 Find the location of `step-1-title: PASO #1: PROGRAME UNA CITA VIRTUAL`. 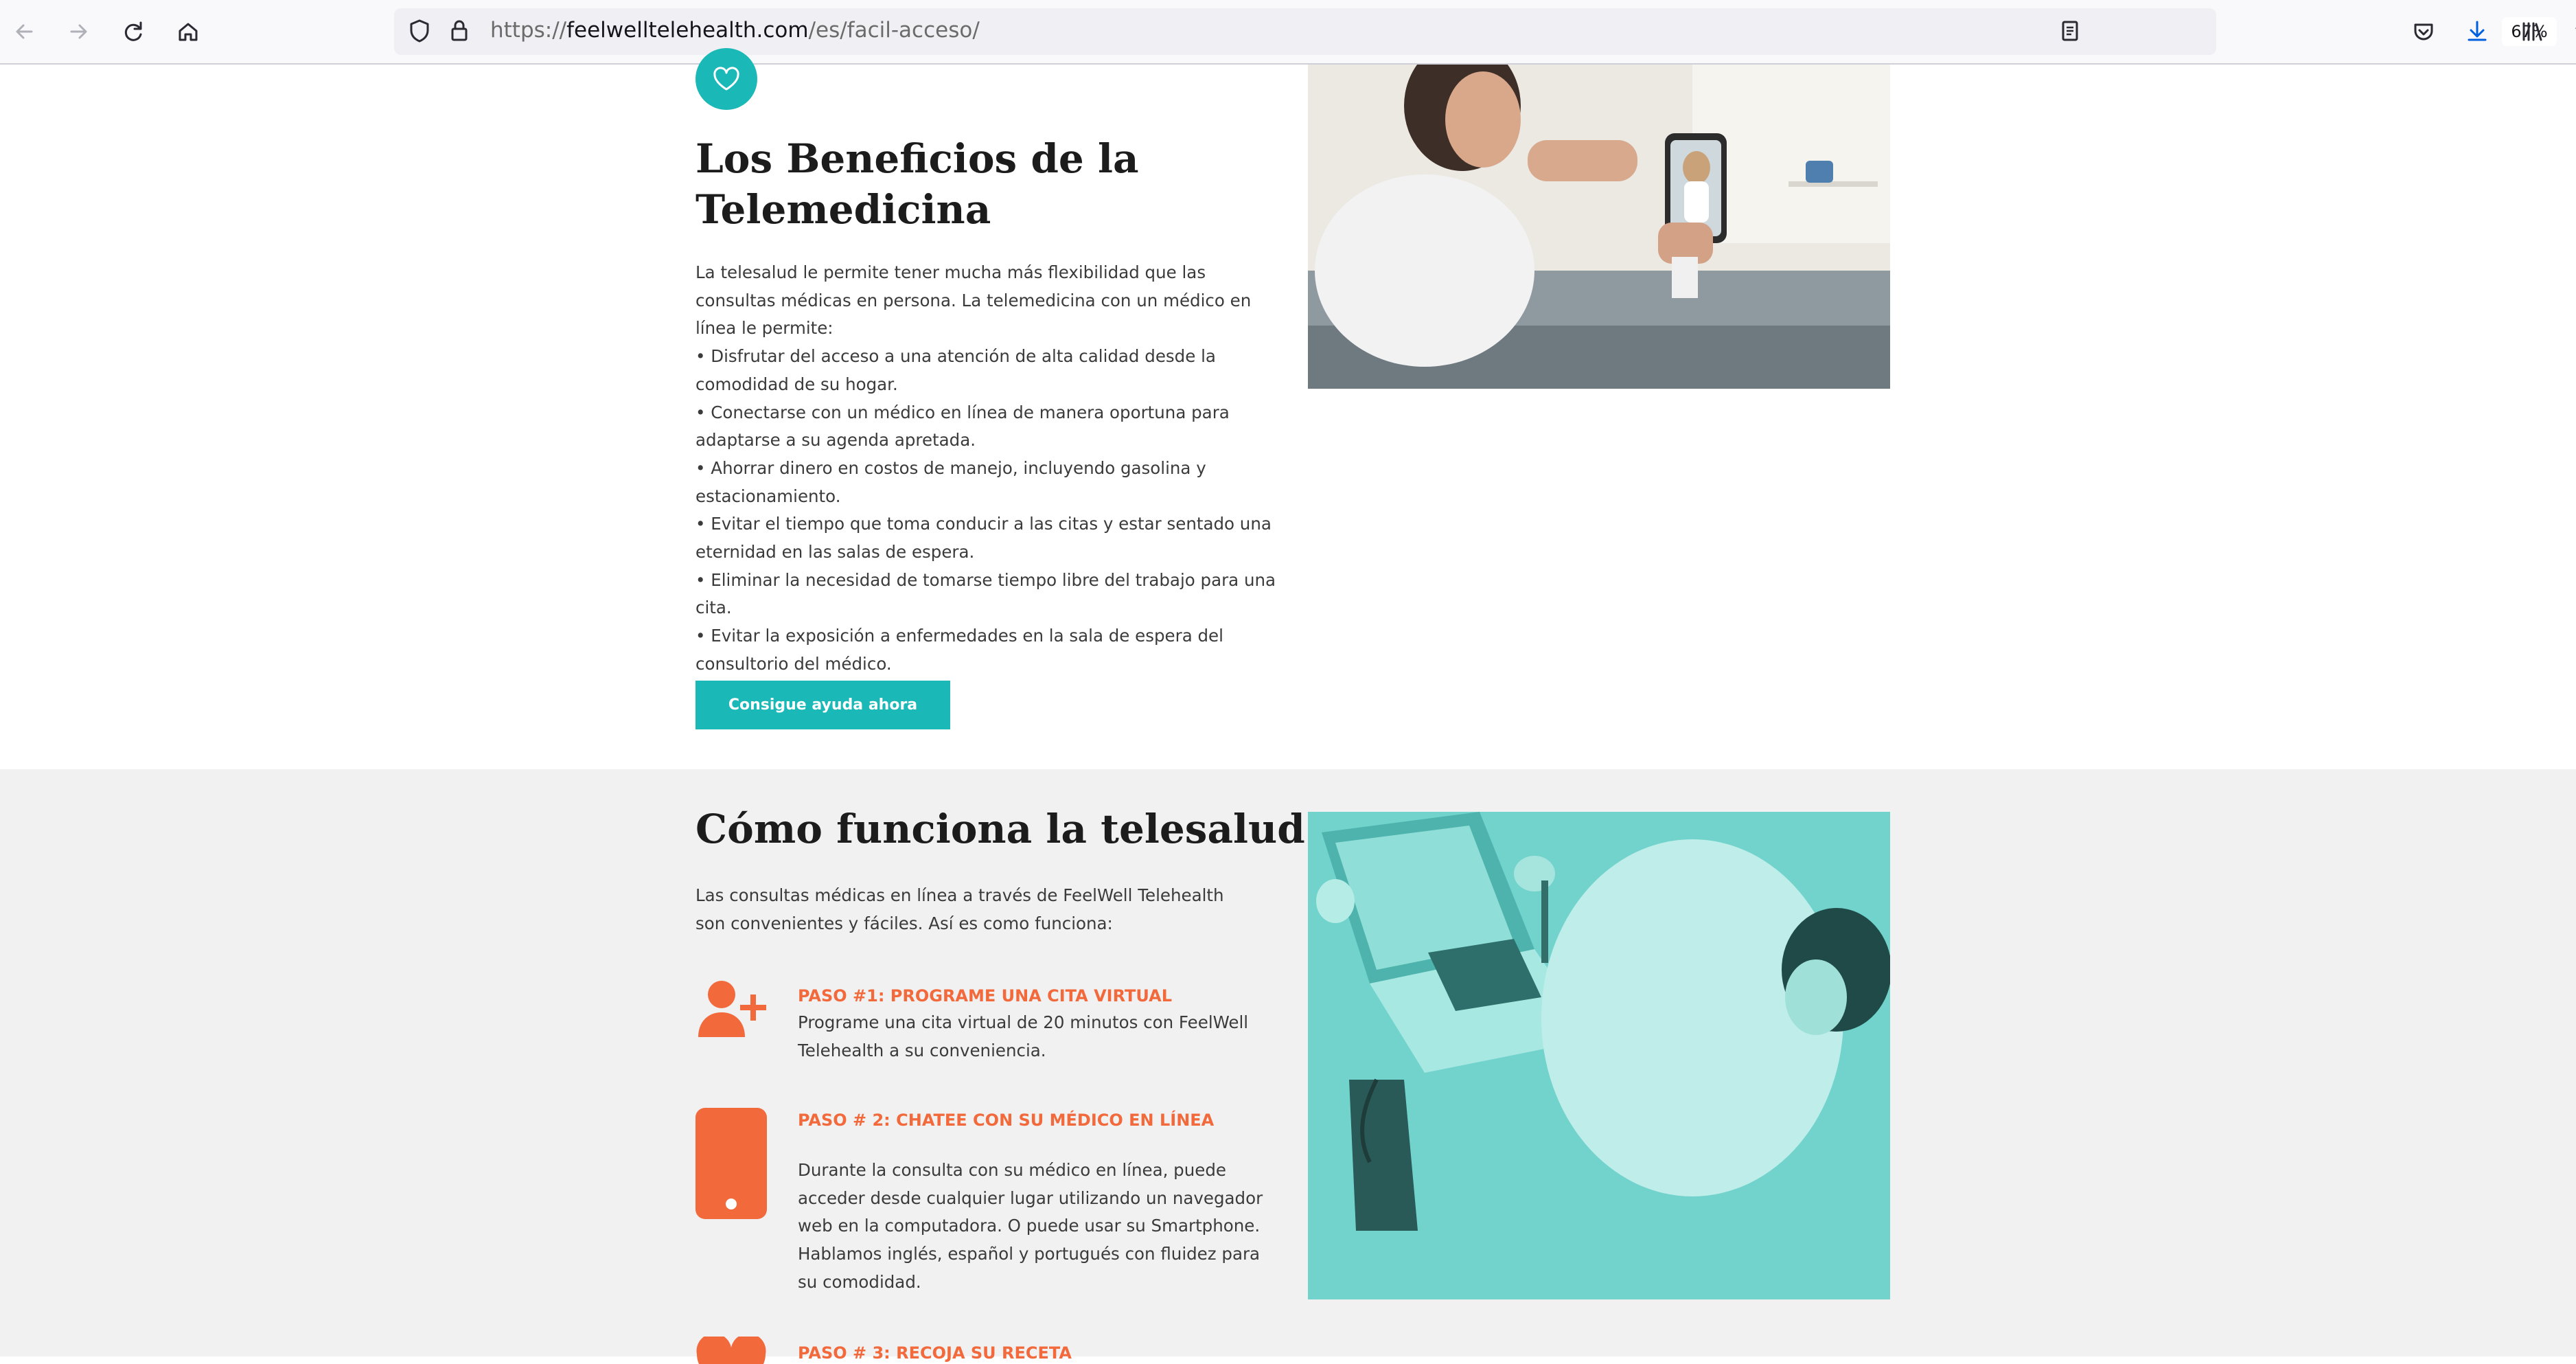

step-1-title: PASO #1: PROGRAME UNA CITA VIRTUAL is located at coordinates (985, 995).